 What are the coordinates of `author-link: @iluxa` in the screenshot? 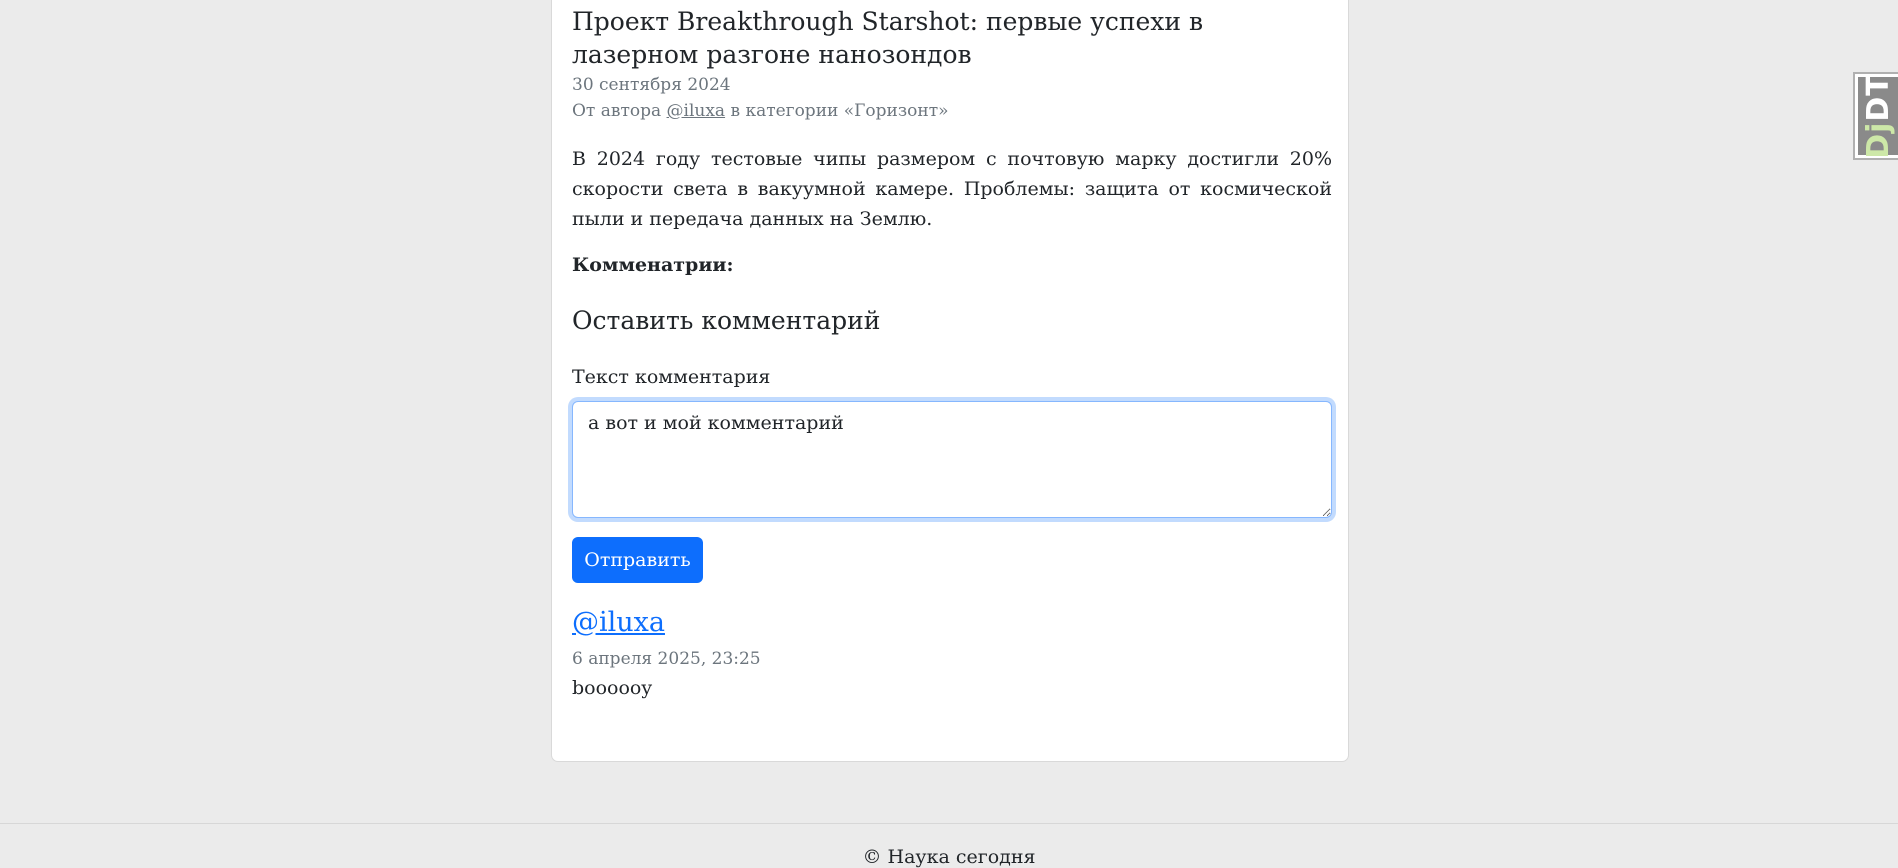 It's located at (696, 111).